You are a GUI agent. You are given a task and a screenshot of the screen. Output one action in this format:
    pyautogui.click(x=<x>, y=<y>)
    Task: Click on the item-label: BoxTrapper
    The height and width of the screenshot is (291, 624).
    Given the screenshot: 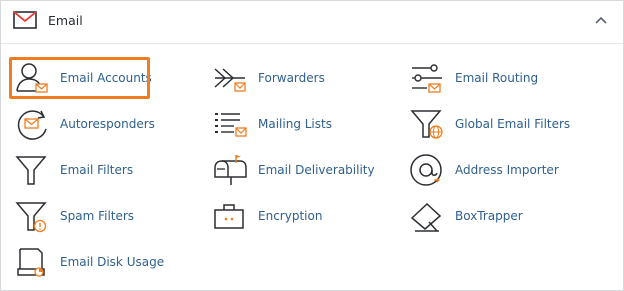 What is the action you would take?
    pyautogui.click(x=489, y=216)
    